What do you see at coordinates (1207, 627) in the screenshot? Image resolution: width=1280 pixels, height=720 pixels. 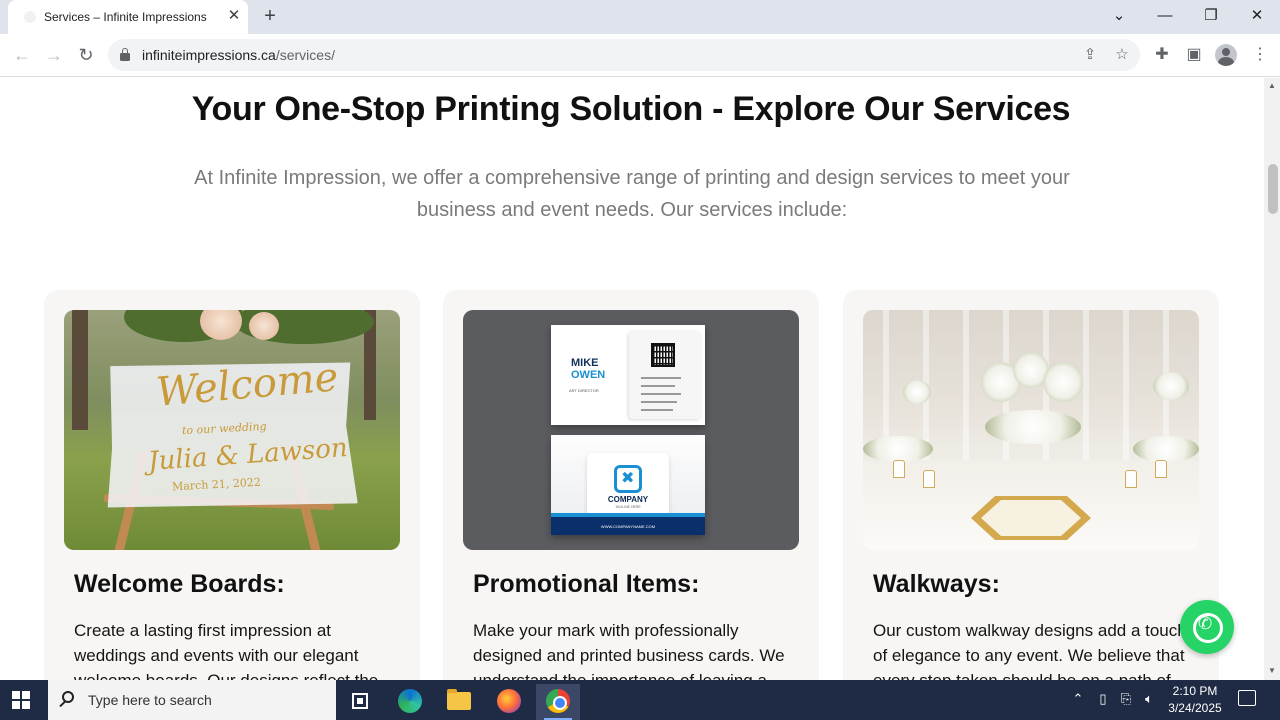 I see `whatsapp-icon` at bounding box center [1207, 627].